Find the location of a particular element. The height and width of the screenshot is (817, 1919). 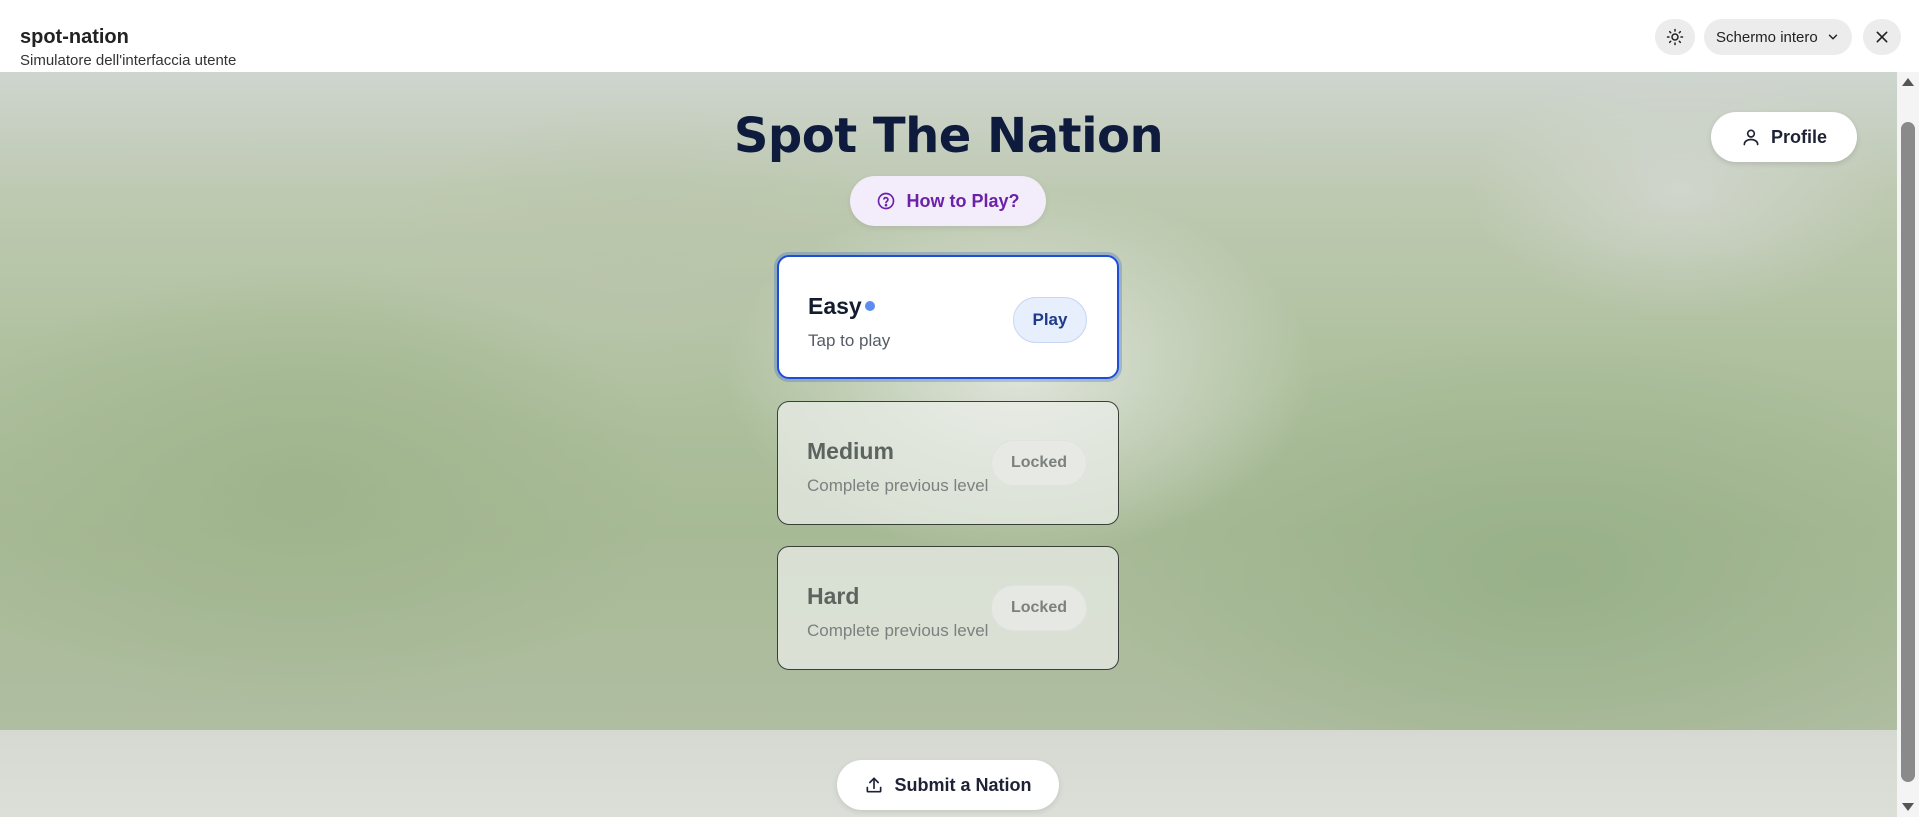

level-card-medium: Medium Complete previous level Locked is located at coordinates (948, 463).